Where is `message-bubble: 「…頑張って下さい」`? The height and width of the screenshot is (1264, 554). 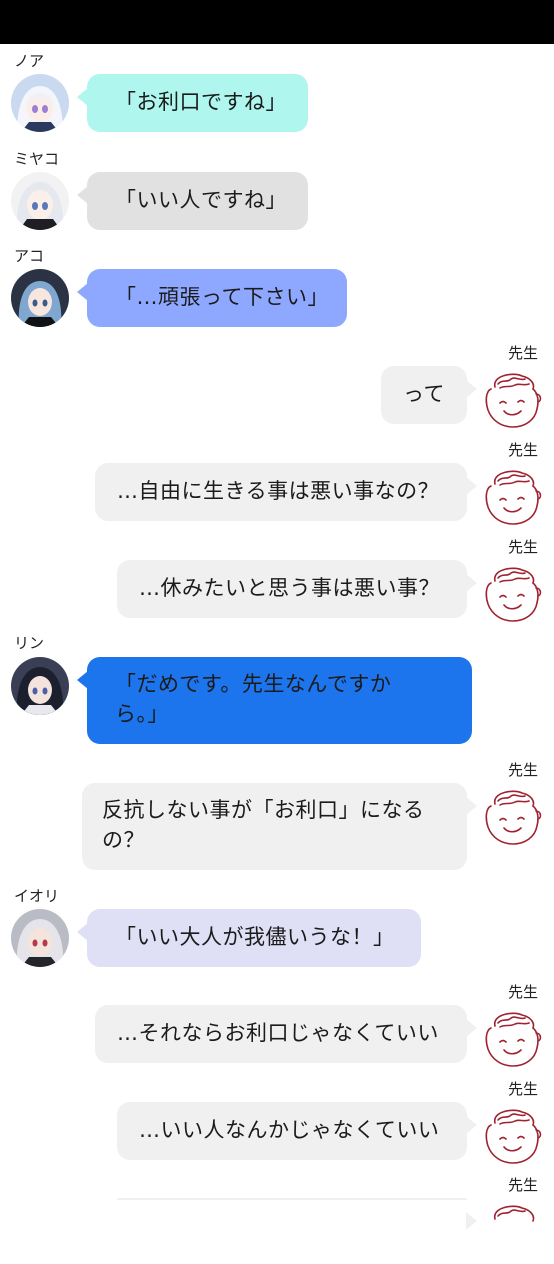 message-bubble: 「…頑張って下さい」 is located at coordinates (212, 298).